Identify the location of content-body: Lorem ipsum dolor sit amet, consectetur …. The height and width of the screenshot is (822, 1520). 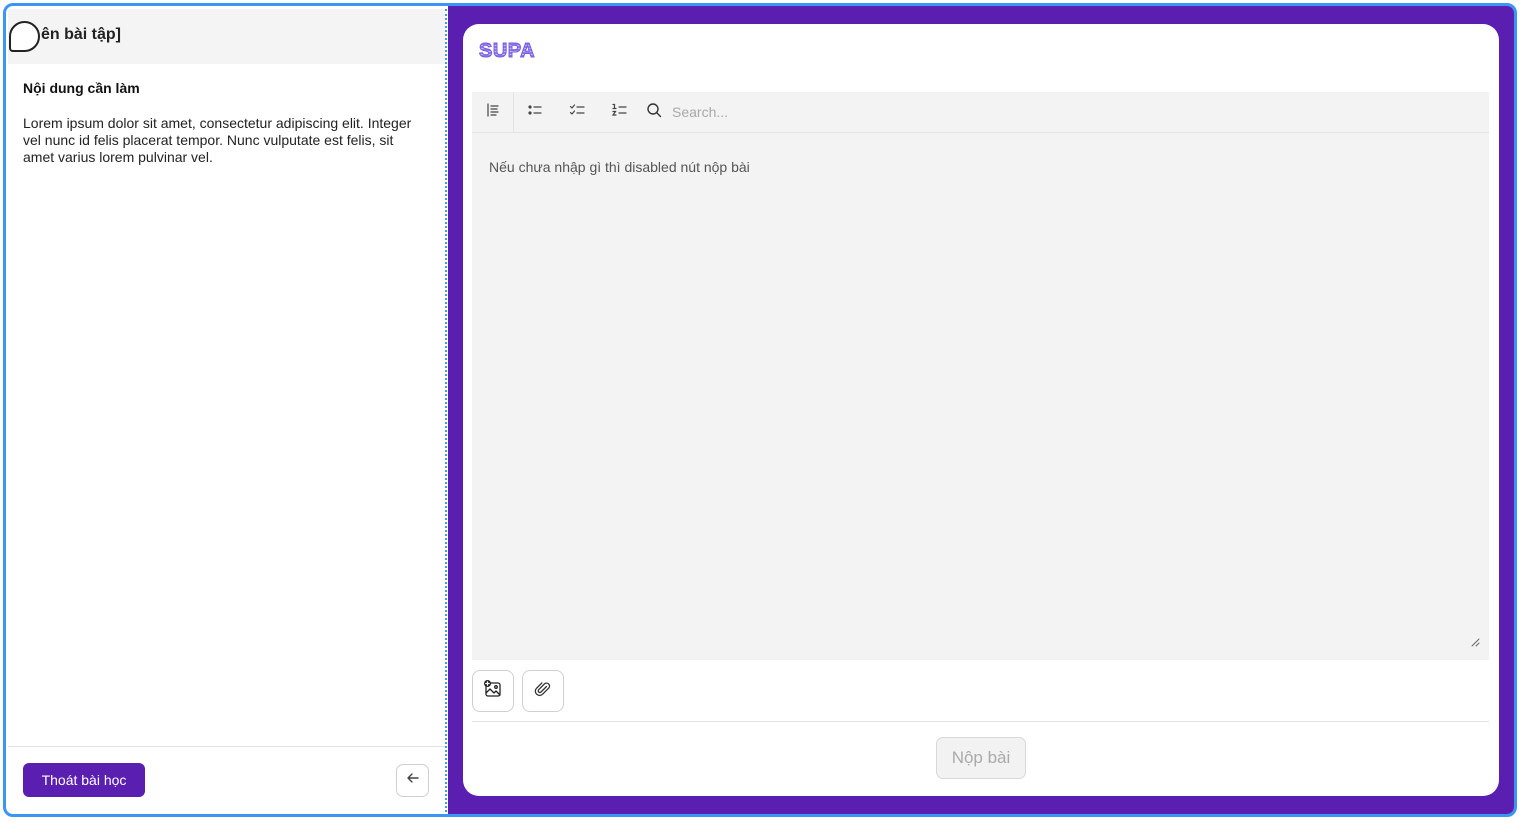
(217, 140).